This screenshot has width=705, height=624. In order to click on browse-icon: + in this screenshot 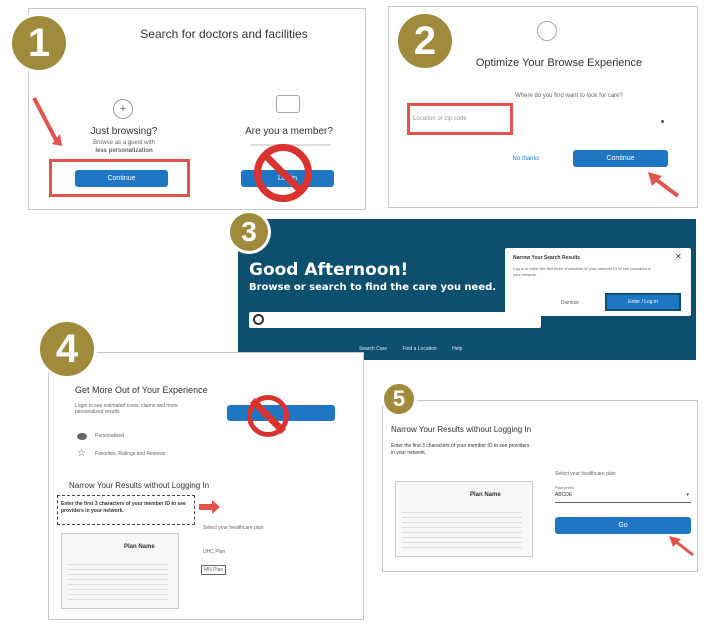, I will do `click(123, 109)`.